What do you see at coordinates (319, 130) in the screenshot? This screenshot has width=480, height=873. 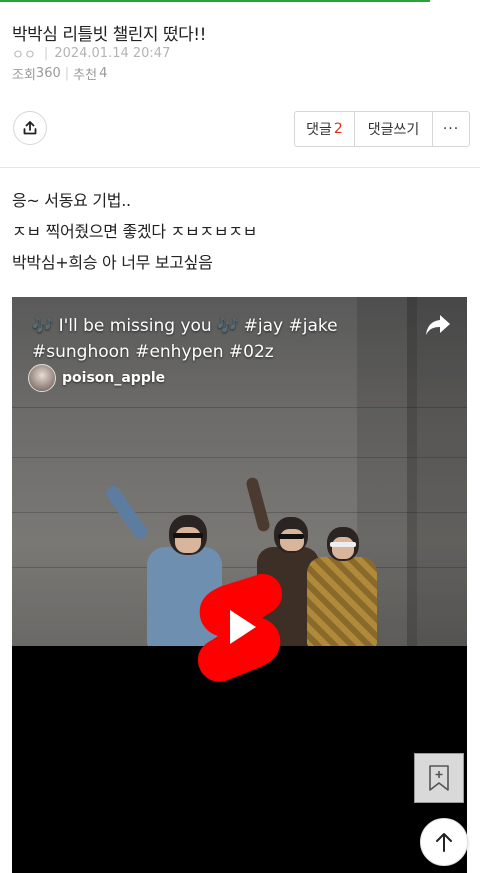 I see `comments-label: 댓글` at bounding box center [319, 130].